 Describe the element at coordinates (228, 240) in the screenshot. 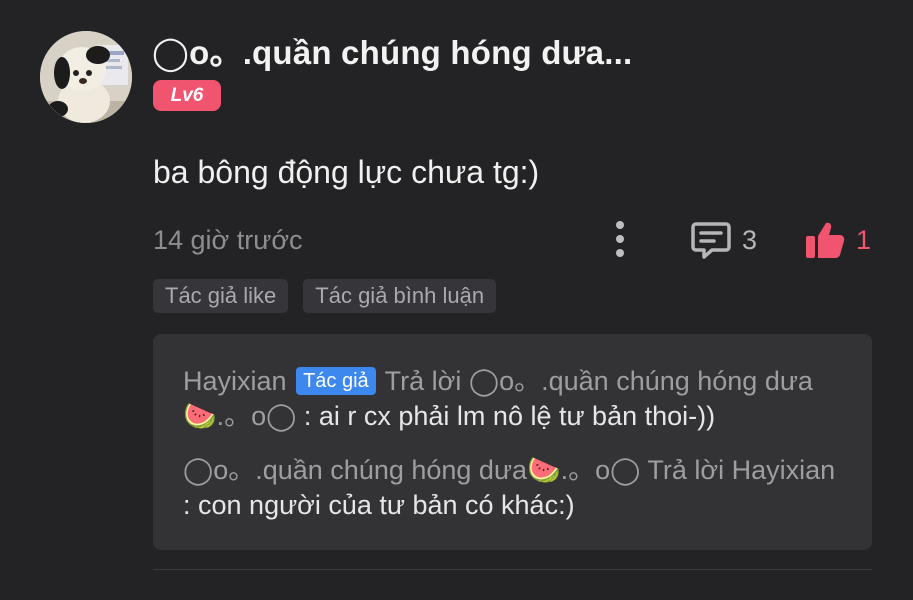

I see `comment-timestamp: 14 giờ trước` at that location.